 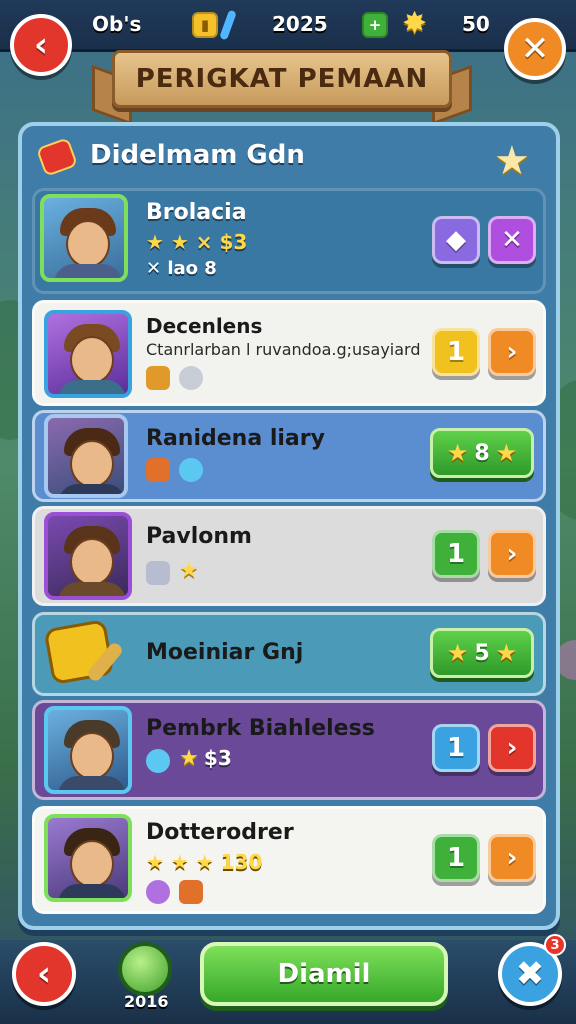 What do you see at coordinates (375, 25) in the screenshot?
I see `green-gem-icon: +` at bounding box center [375, 25].